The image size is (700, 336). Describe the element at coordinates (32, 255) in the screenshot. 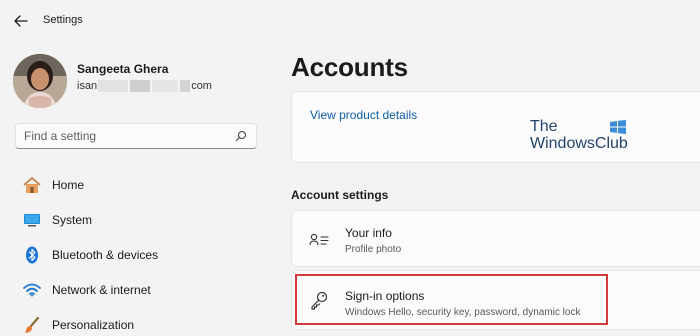

I see `bluetooth-icon` at that location.